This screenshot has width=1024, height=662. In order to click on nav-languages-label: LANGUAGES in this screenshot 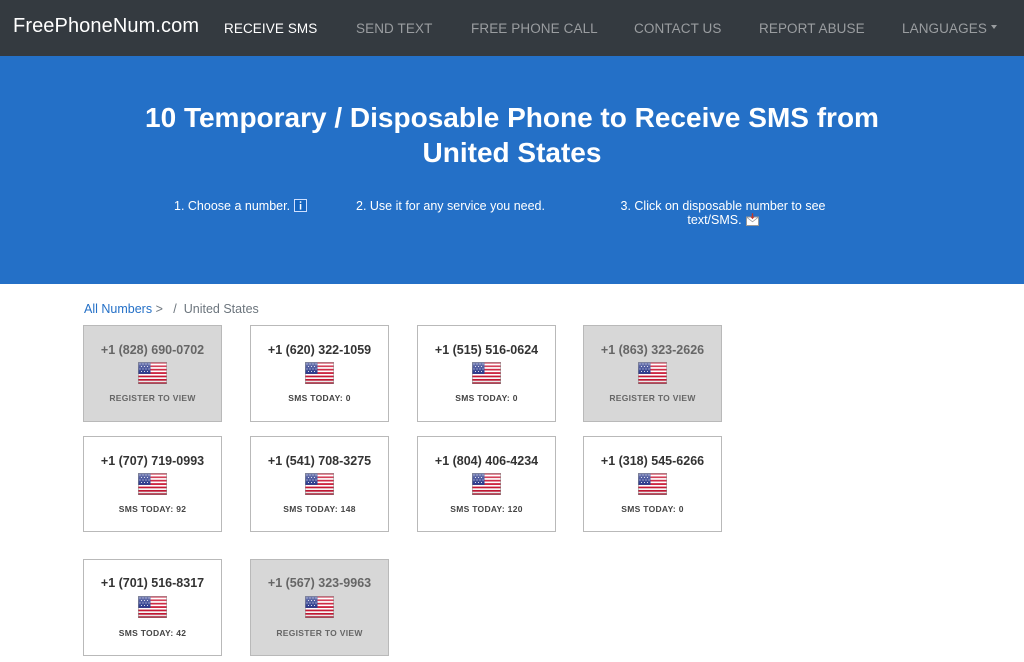, I will do `click(944, 28)`.